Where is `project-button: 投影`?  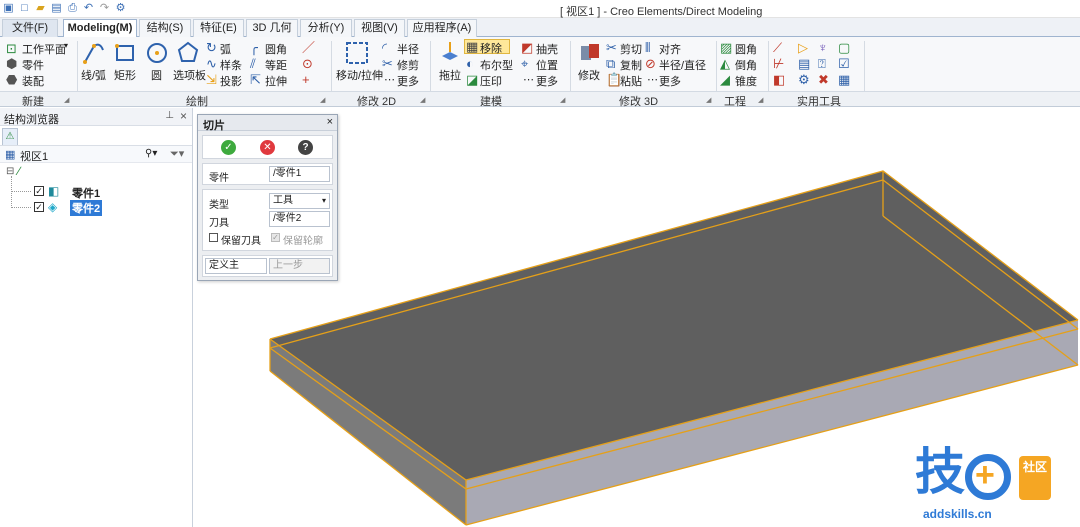
project-button: 投影 is located at coordinates (231, 81).